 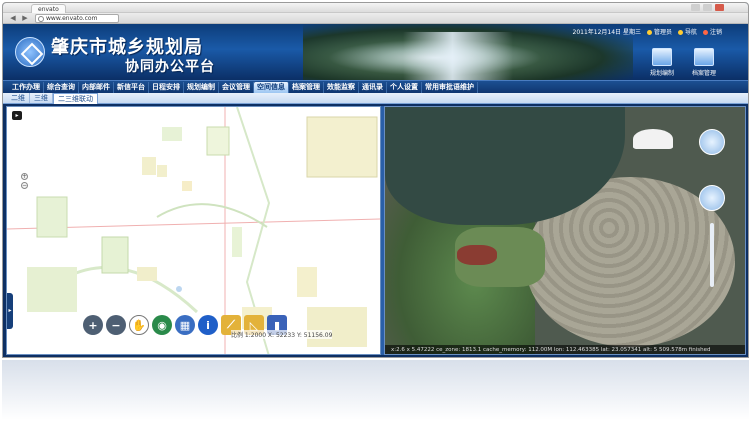 I want to click on nav-item-meeting: 会议管理, so click(x=236, y=87).